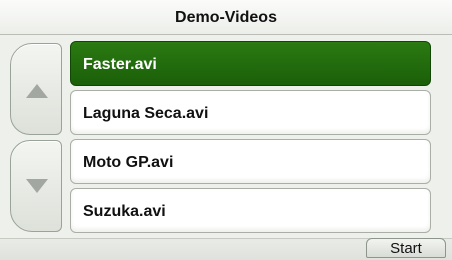  I want to click on triangle-up-icon, so click(37, 91).